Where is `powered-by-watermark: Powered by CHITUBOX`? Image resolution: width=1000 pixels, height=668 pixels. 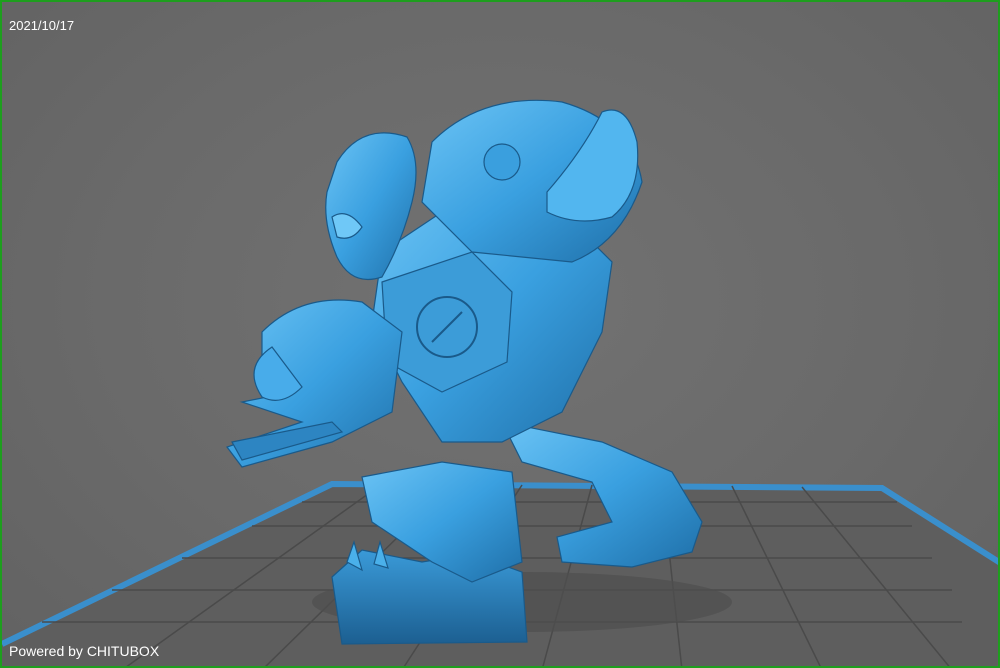
powered-by-watermark: Powered by CHITUBOX is located at coordinates (84, 651).